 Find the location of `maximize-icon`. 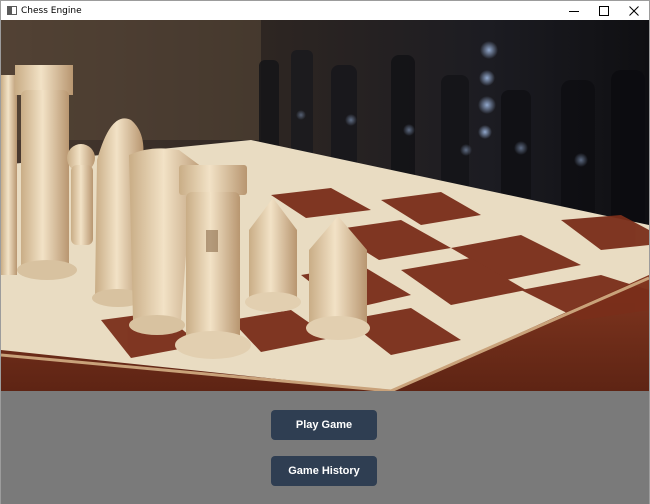

maximize-icon is located at coordinates (604, 10).